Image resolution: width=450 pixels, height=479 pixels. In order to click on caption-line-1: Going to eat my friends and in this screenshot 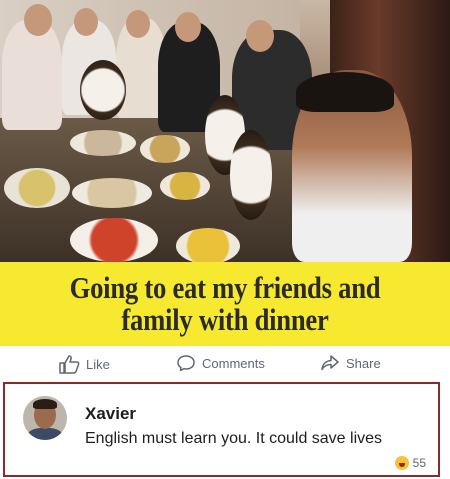, I will do `click(225, 287)`.